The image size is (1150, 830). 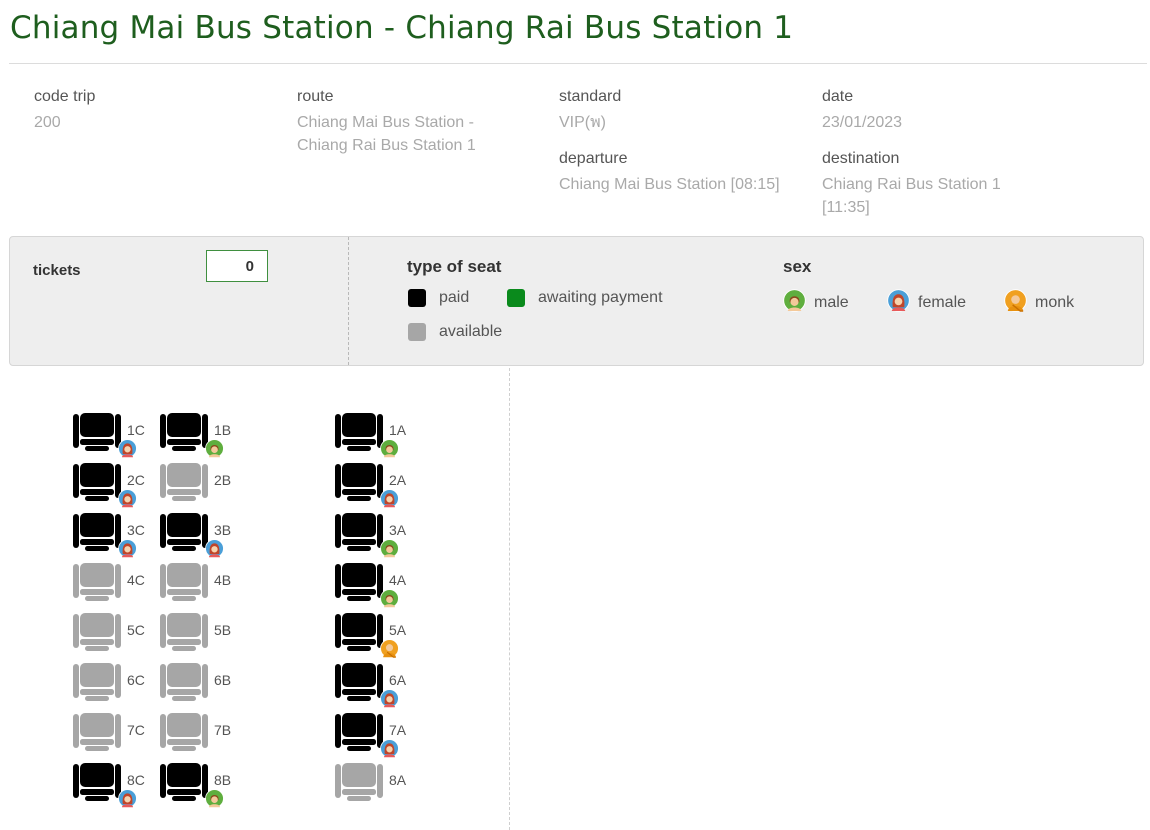 I want to click on seat-1C: 1C, so click(x=123, y=437).